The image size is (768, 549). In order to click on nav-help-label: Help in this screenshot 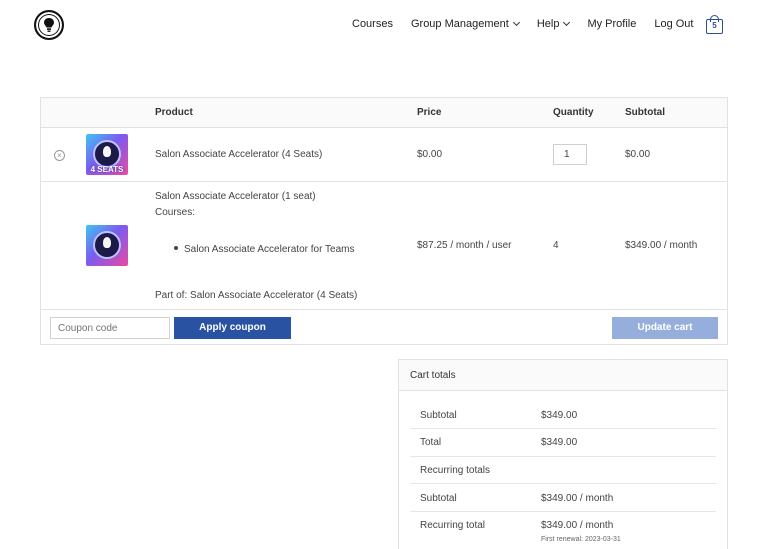, I will do `click(548, 24)`.